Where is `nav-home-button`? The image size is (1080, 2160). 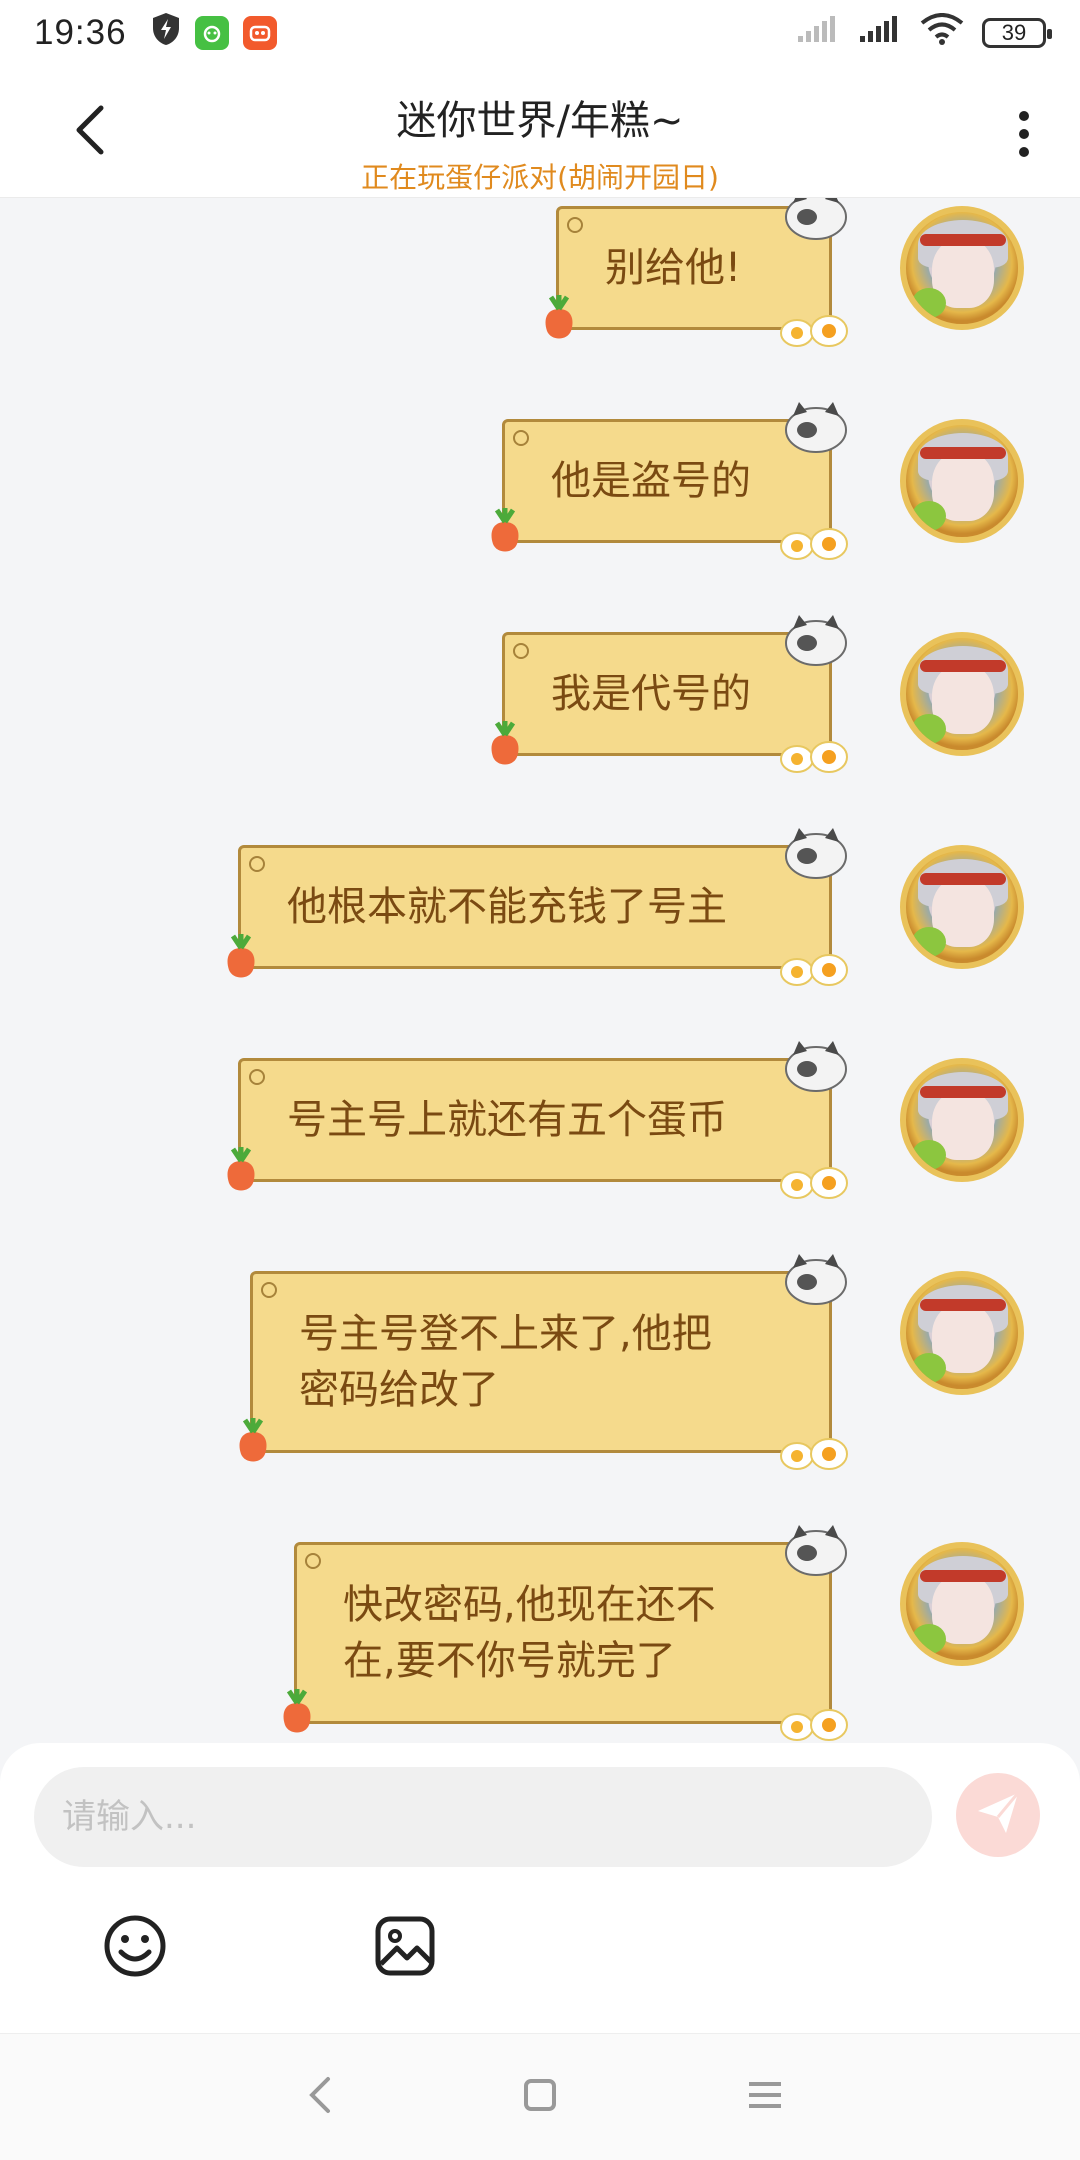 nav-home-button is located at coordinates (540, 2097).